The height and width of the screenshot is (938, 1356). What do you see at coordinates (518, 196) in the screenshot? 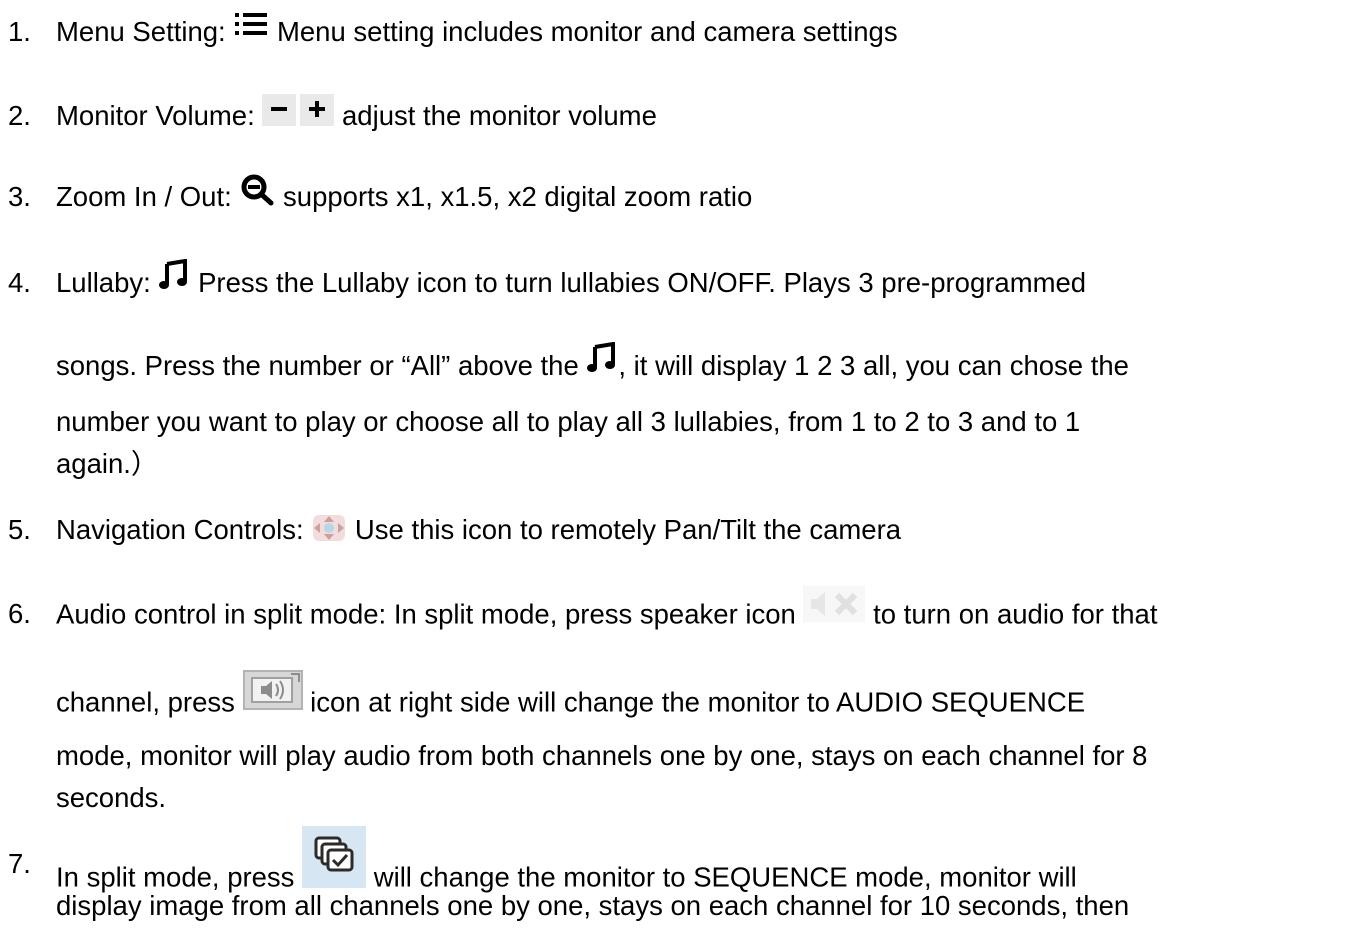
I see `item-text: supports x1, x1.5, x2 digital zoom ratio` at bounding box center [518, 196].